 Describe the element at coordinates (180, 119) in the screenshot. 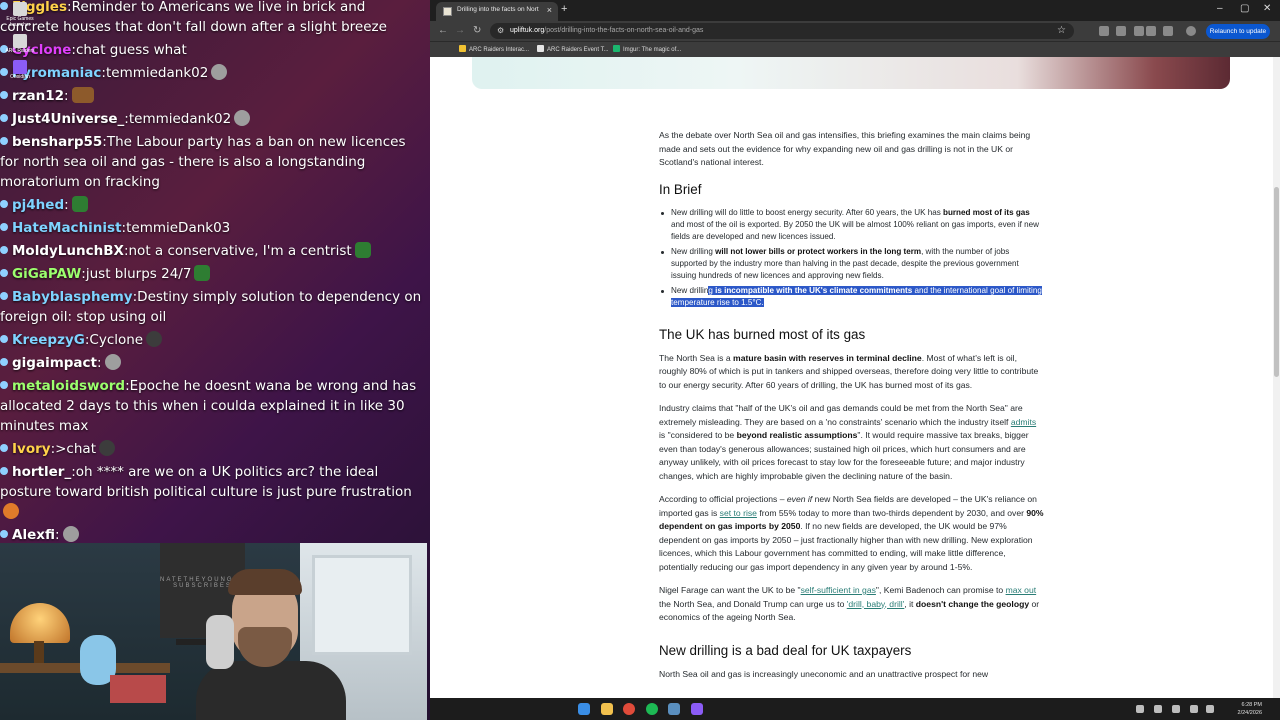

I see `chat-text: temmiedank02` at that location.